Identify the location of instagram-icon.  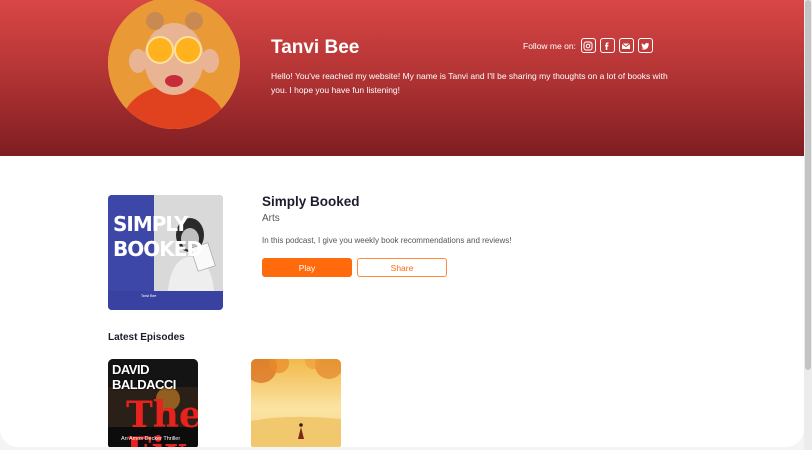
(588, 45).